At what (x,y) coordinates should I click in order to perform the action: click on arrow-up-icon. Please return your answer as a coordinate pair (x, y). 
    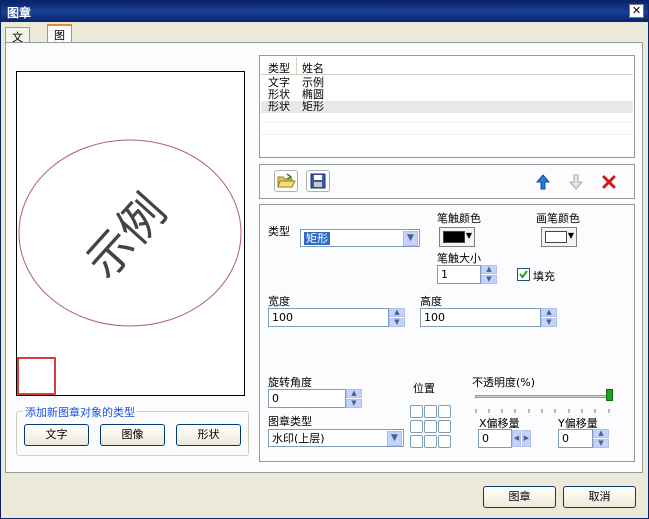
    Looking at the image, I should click on (543, 182).